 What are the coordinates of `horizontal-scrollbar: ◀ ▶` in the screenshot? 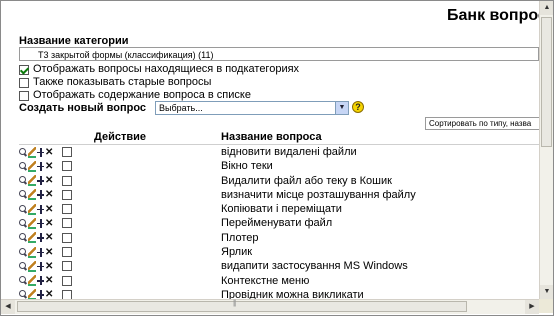 It's located at (270, 306).